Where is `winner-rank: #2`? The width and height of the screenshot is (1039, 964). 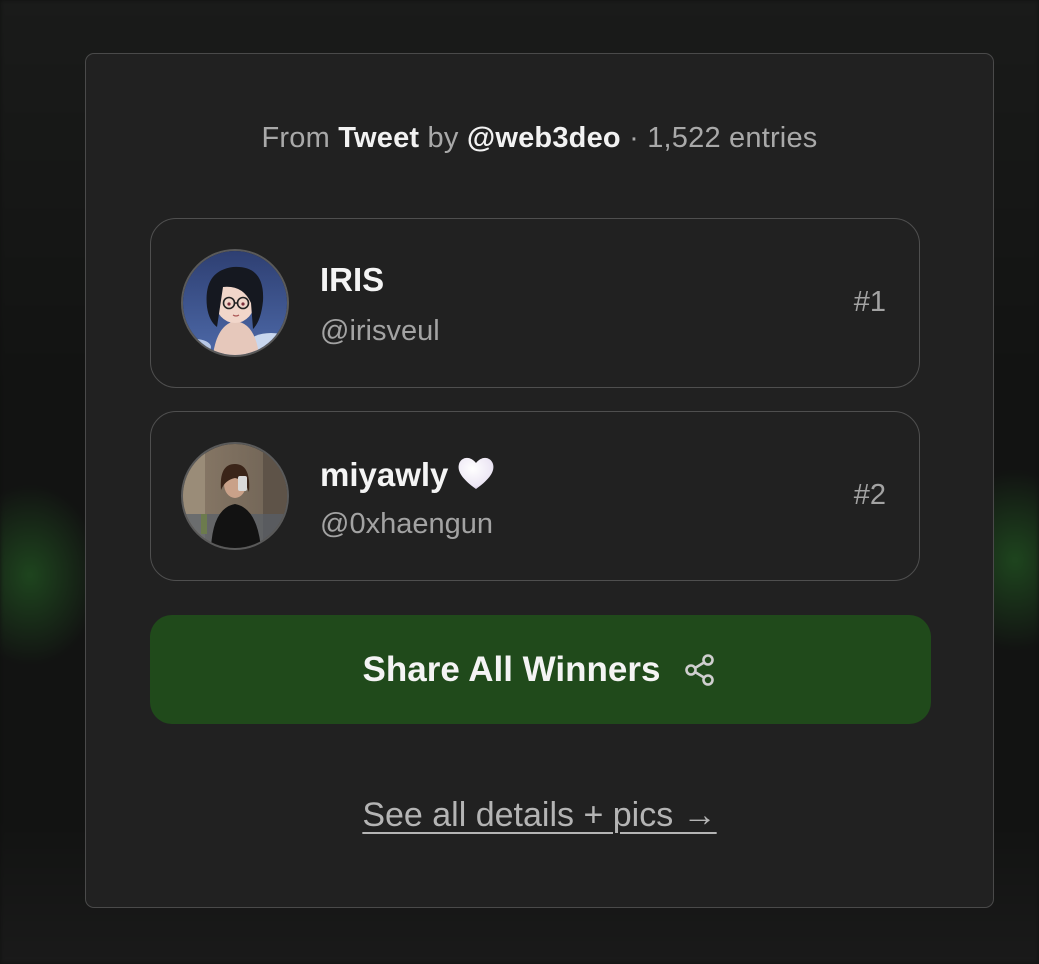 winner-rank: #2 is located at coordinates (869, 495).